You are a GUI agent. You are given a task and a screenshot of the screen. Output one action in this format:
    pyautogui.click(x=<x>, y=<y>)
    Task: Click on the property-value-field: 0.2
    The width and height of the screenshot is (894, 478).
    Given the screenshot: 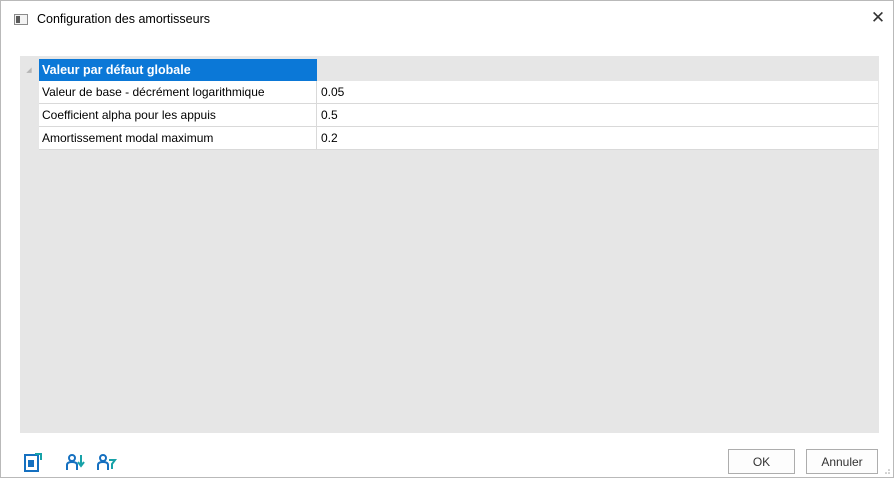 What is the action you would take?
    pyautogui.click(x=597, y=138)
    